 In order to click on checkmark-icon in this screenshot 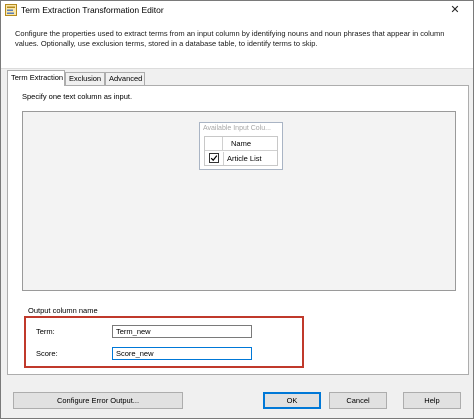, I will do `click(214, 158)`.